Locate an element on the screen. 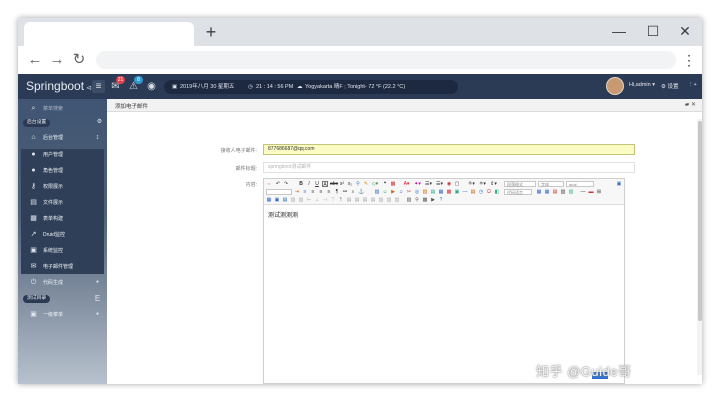 The height and width of the screenshot is (402, 720). group-settings-icon: ⚙ is located at coordinates (99, 122).